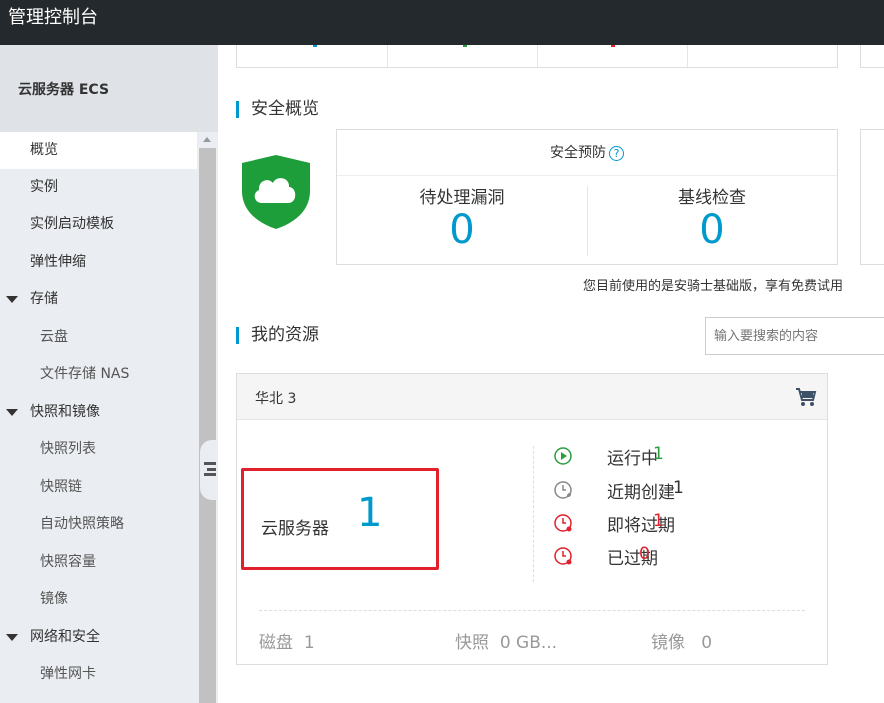 Image resolution: width=884 pixels, height=703 pixels. I want to click on footer-disks: 磁盘 1, so click(287, 640).